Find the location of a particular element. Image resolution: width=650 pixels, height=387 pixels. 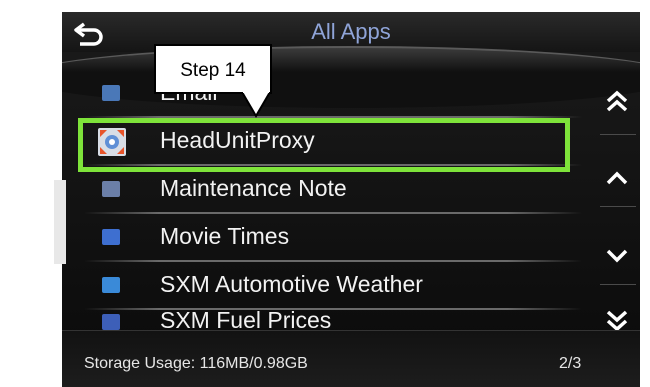

page-title: All Apps is located at coordinates (351, 31).